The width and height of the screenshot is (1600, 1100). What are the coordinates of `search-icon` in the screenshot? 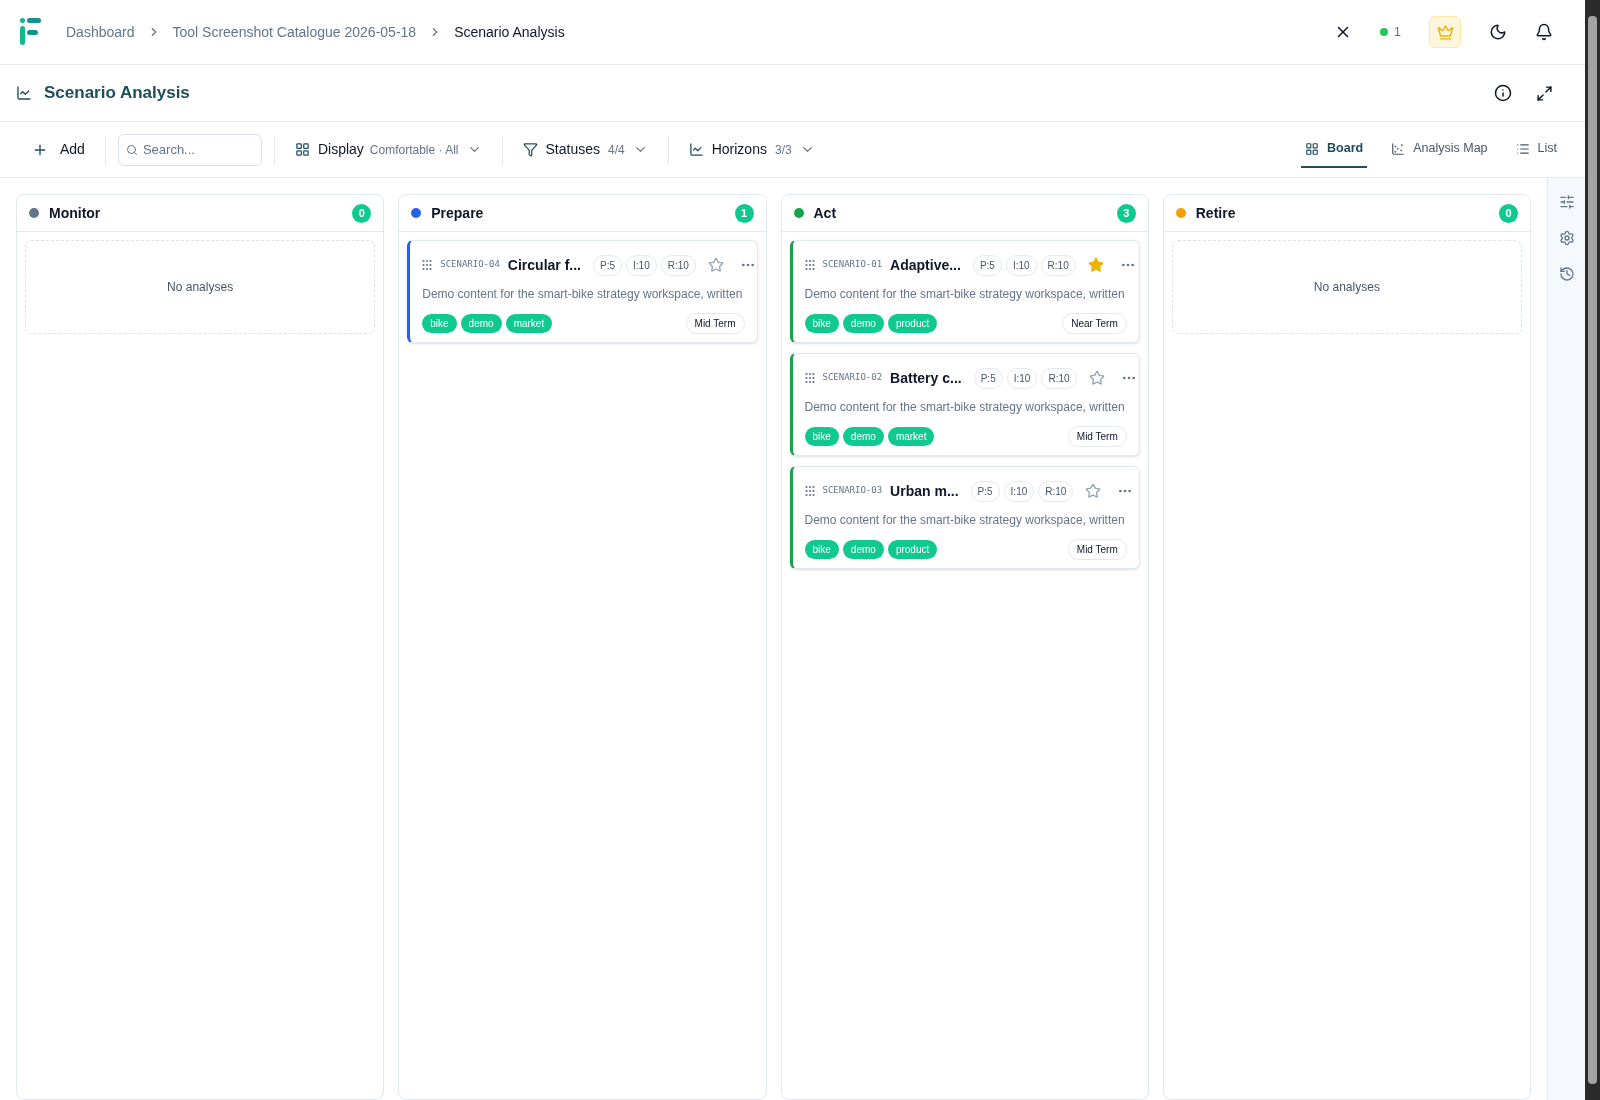 It's located at (131, 149).